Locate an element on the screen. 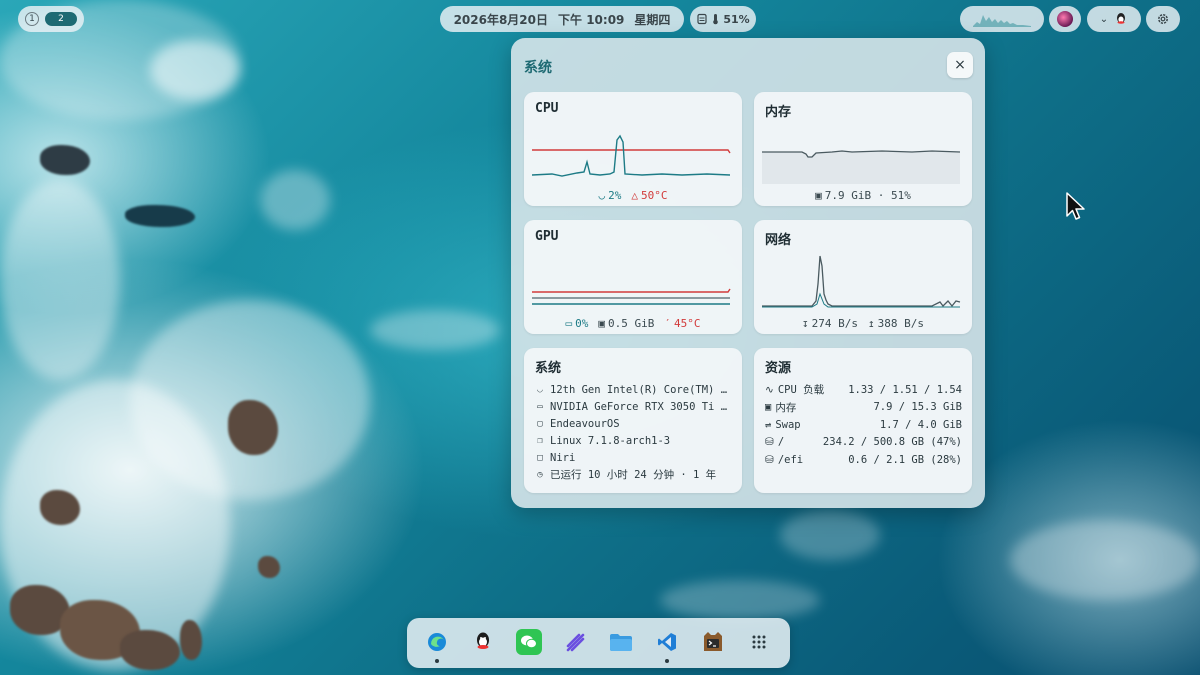 The image size is (1200, 675). network-down-value: 274 B/s is located at coordinates (834, 323).